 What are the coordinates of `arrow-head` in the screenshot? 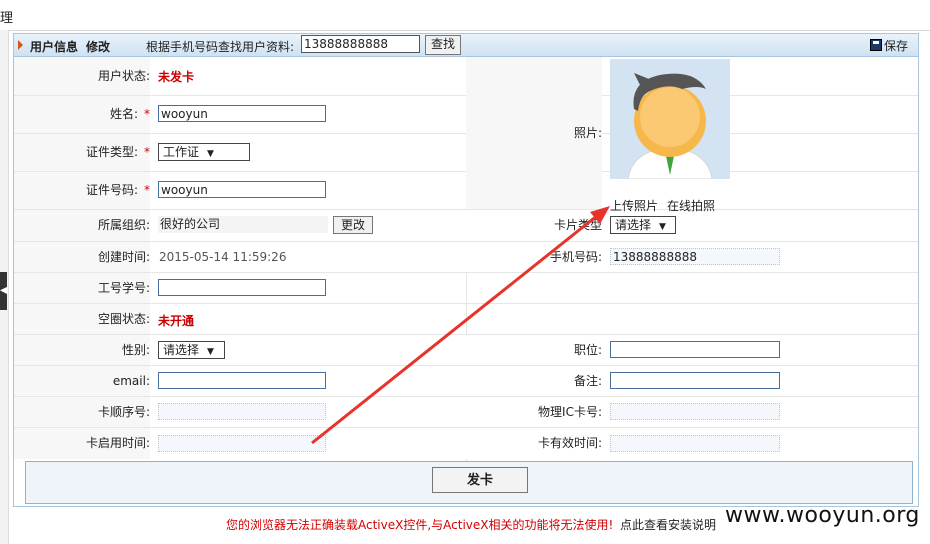 It's located at (600, 215).